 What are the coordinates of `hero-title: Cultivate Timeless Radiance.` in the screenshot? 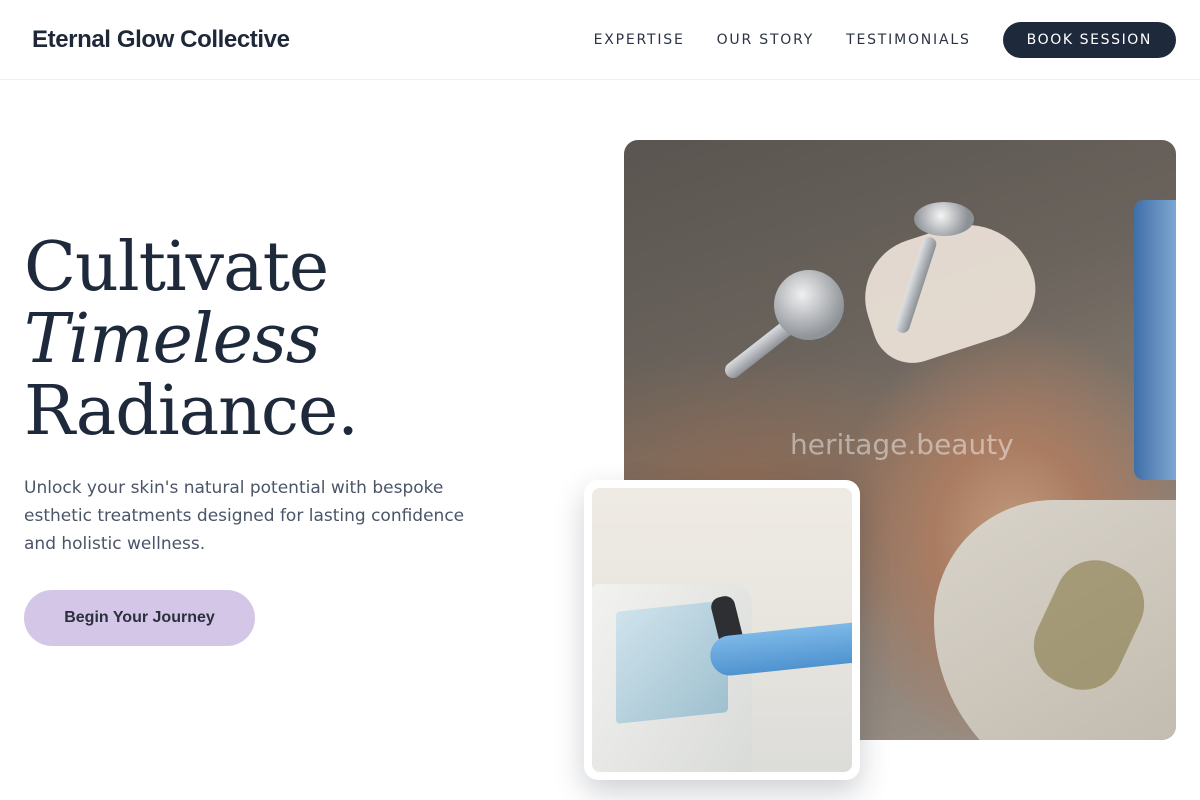 It's located at (191, 339).